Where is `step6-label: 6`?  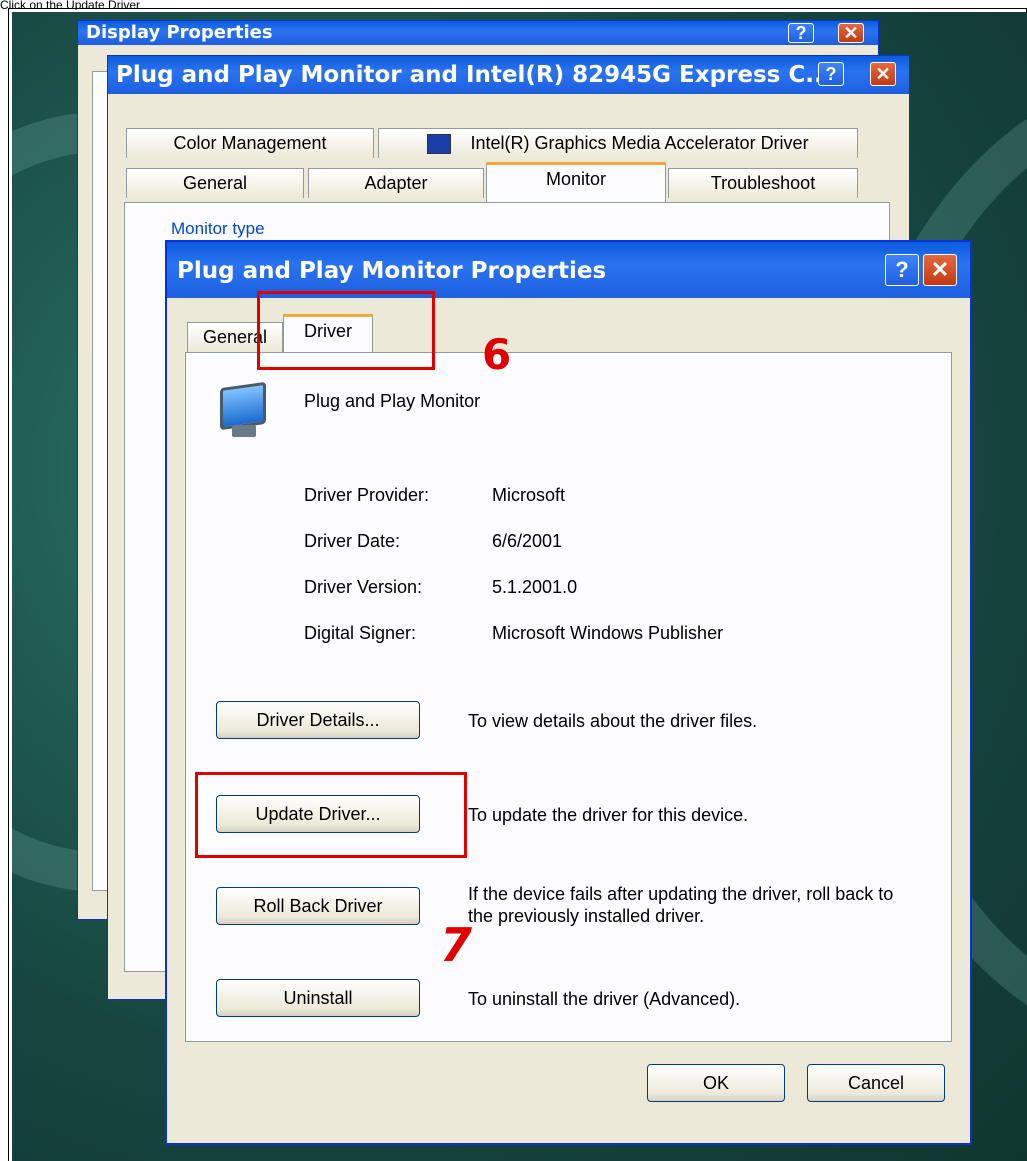
step6-label: 6 is located at coordinates (497, 354).